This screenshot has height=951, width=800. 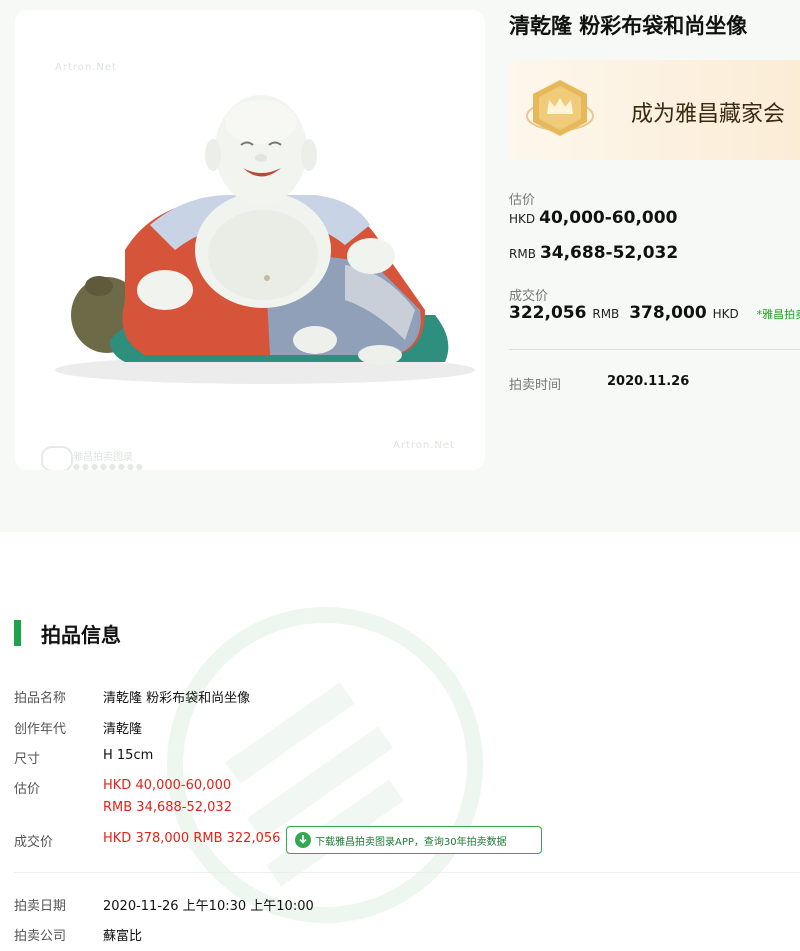 I want to click on hammer-hkd-currency: HKD, so click(x=725, y=314).